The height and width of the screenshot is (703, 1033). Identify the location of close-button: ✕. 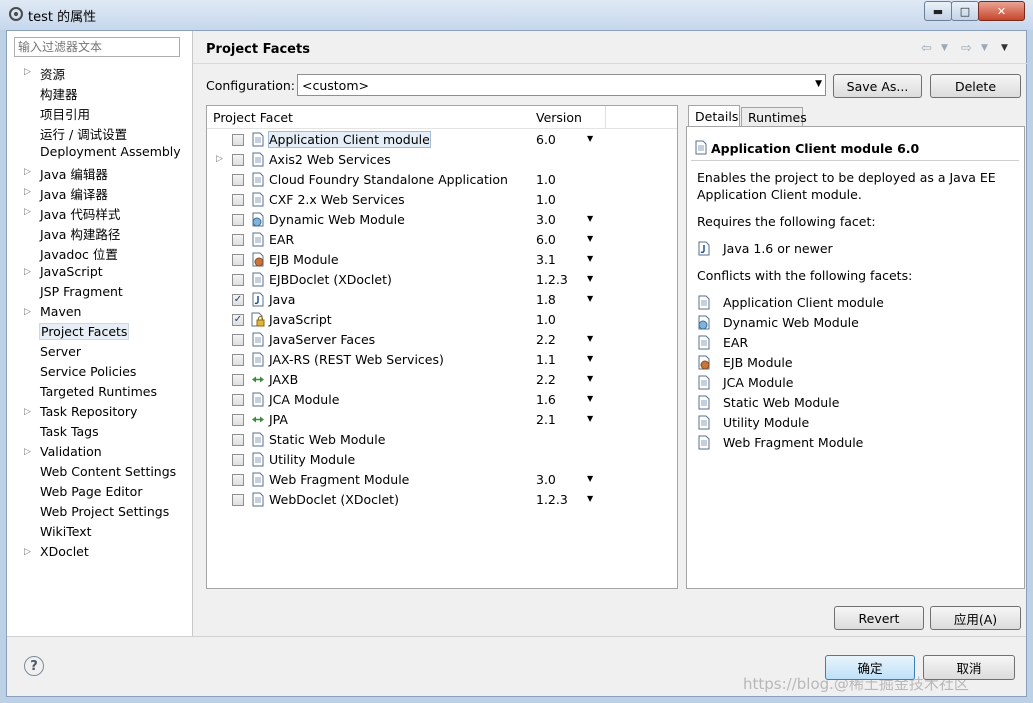
(1001, 11).